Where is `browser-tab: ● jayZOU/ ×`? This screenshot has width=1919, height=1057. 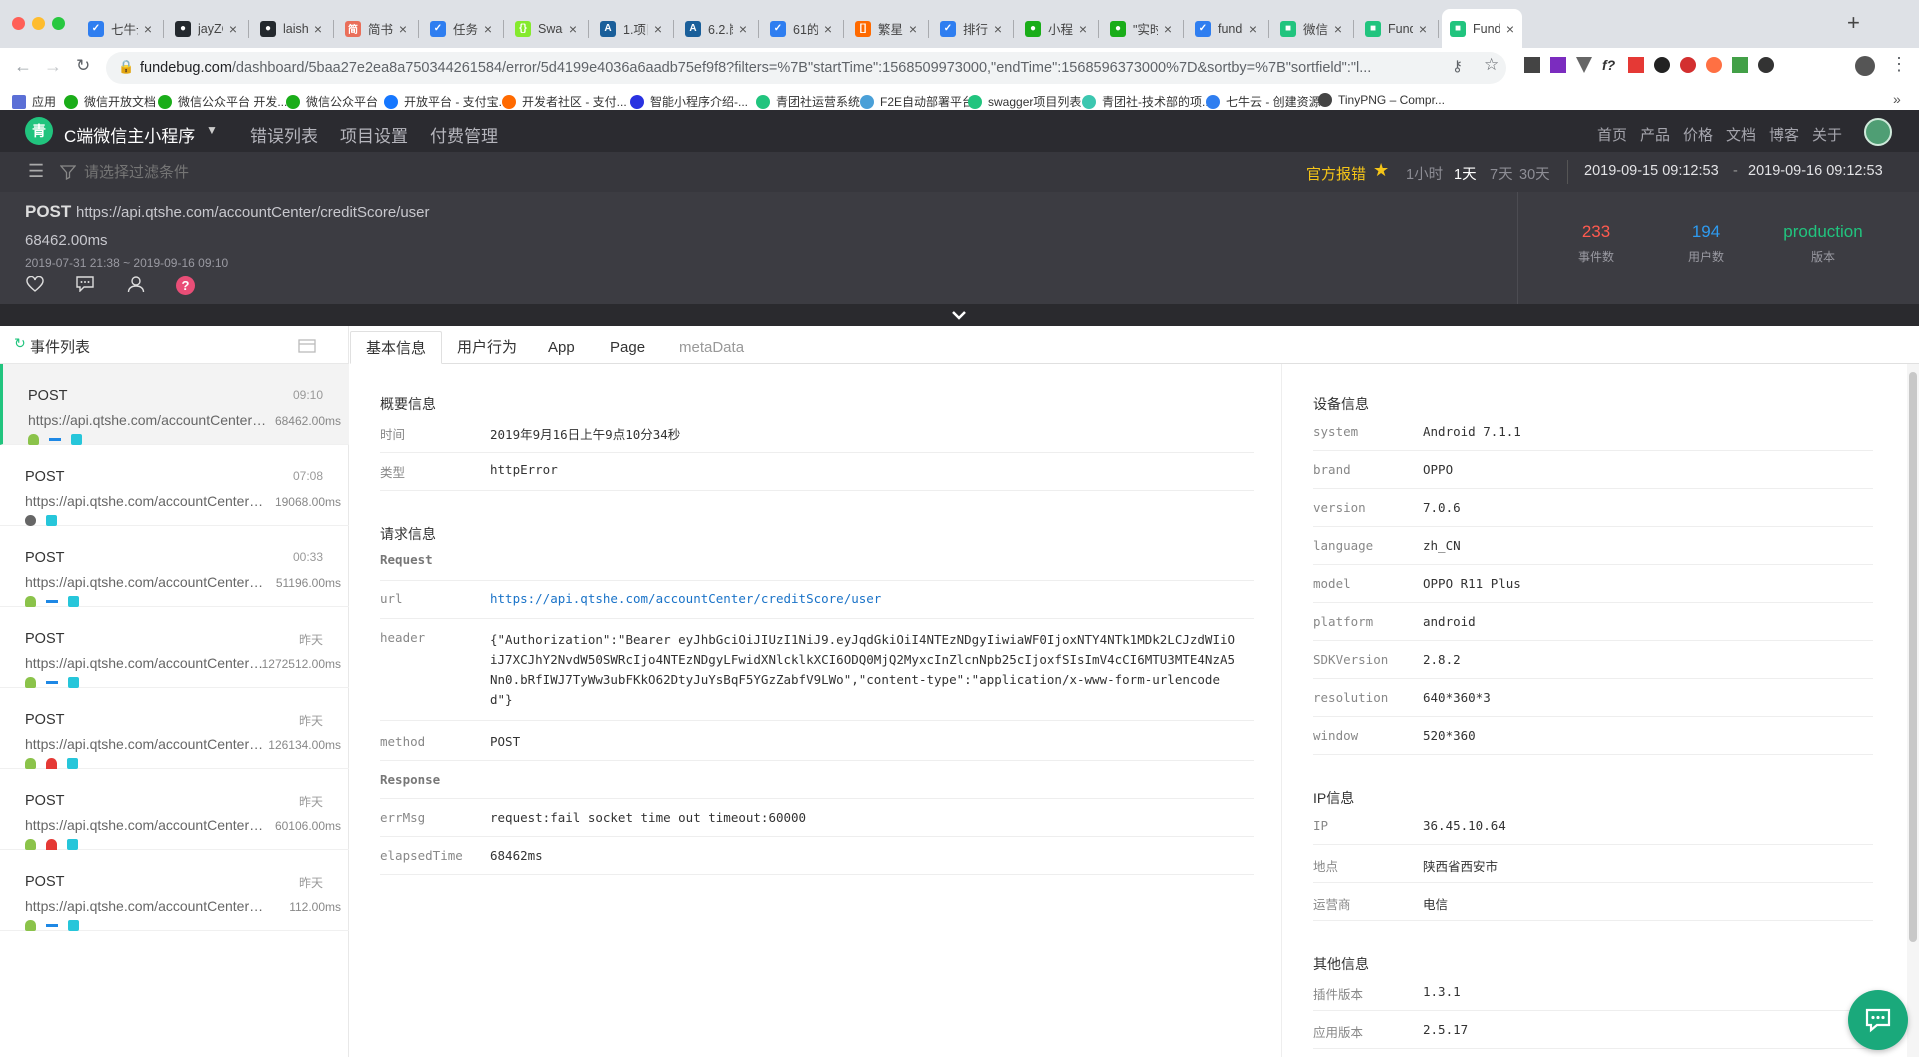 browser-tab: ● jayZOU/ × is located at coordinates (206, 28).